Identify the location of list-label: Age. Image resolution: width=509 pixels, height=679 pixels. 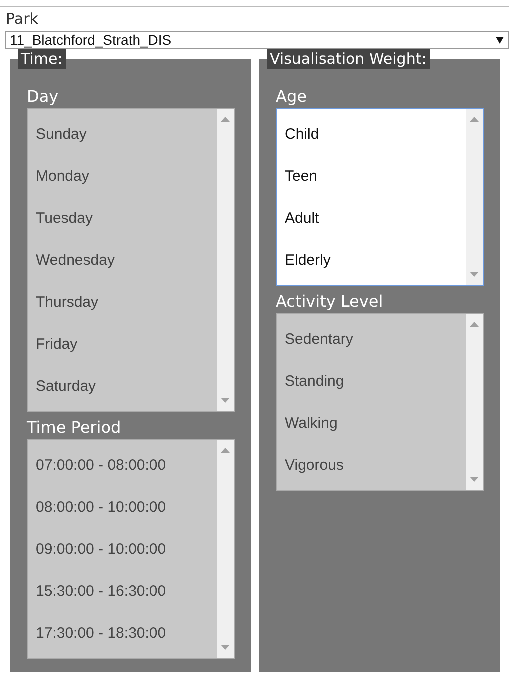
(291, 96).